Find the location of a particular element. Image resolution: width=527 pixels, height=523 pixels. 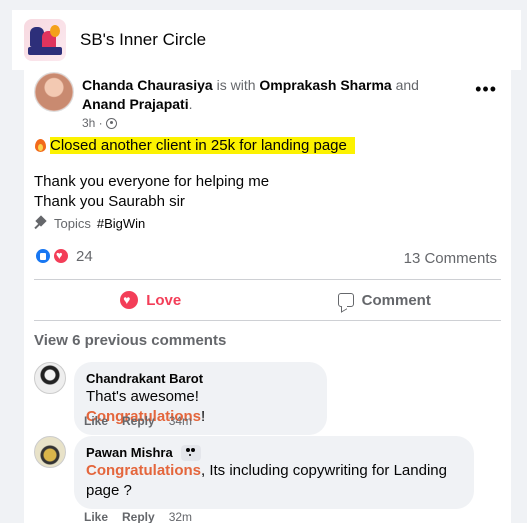

author-name: Chanda Chaurasiya is located at coordinates (147, 85).